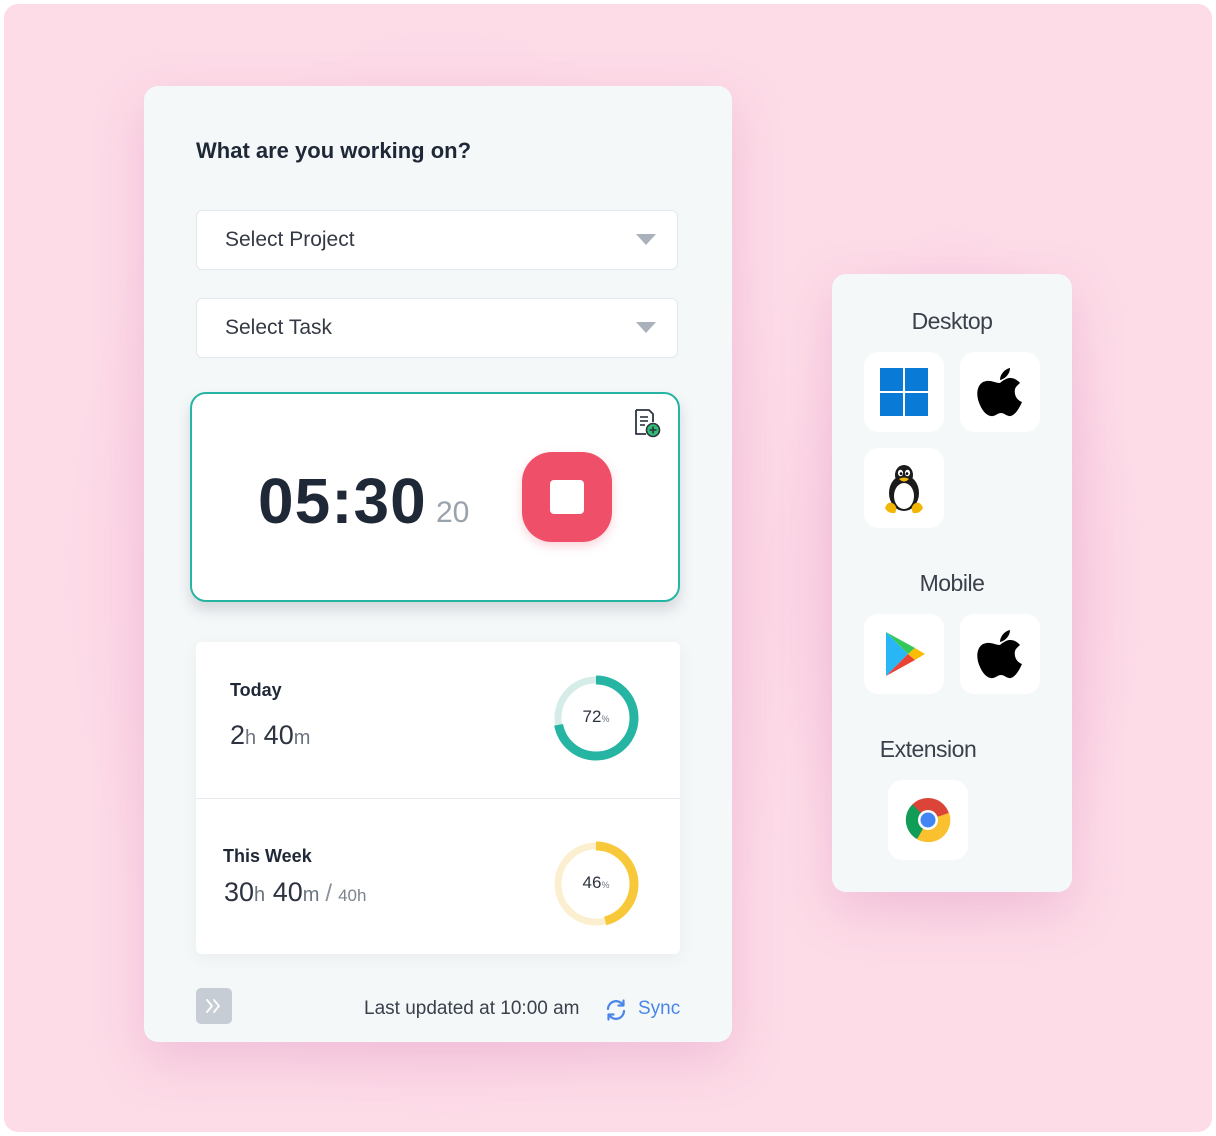 The height and width of the screenshot is (1136, 1216). I want to click on double-chevron-right-icon, so click(213, 1006).